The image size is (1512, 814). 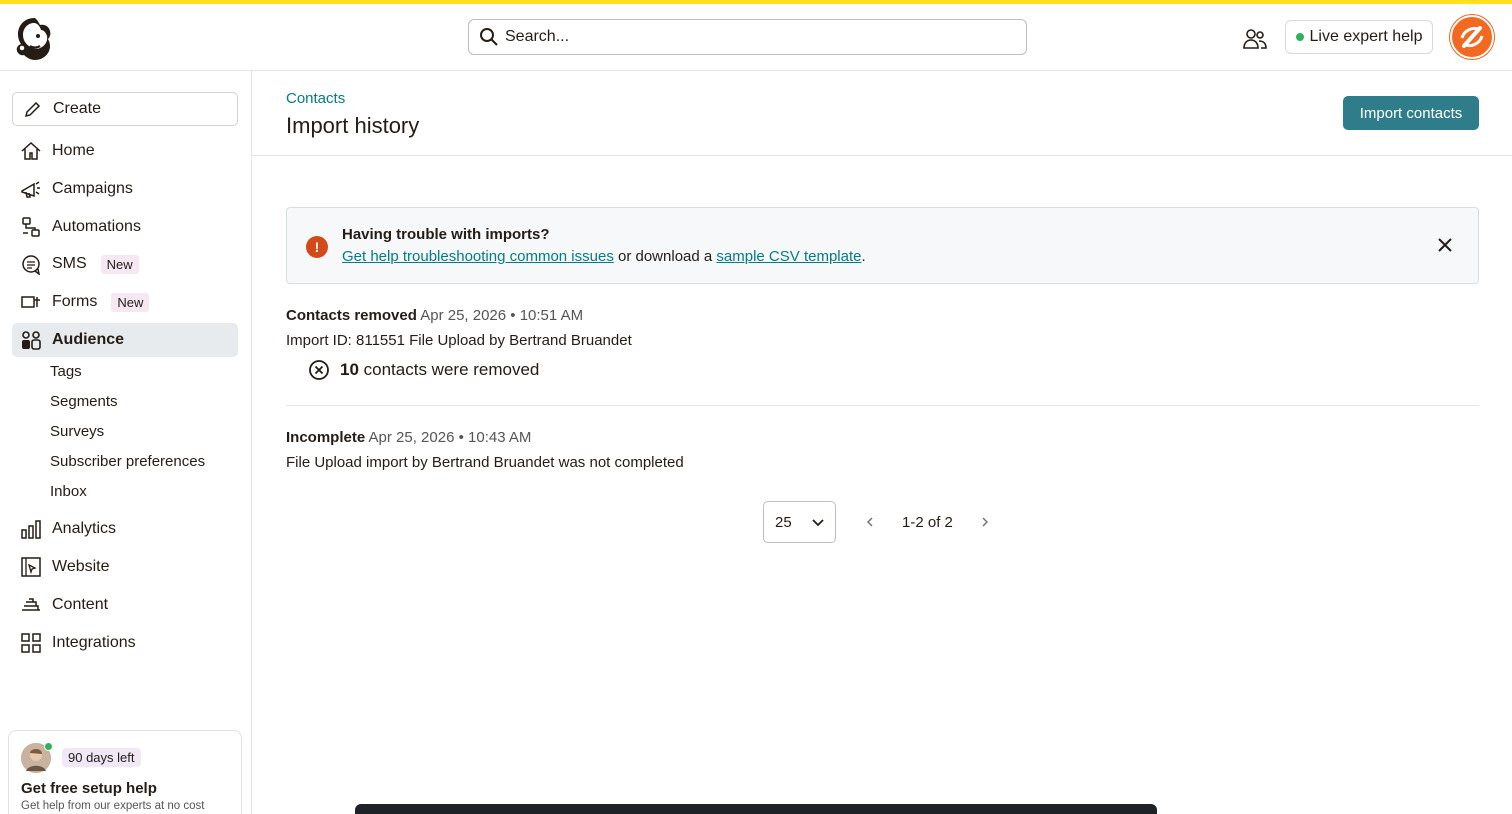 I want to click on sidebar-item-automations: Automations, so click(x=125, y=227).